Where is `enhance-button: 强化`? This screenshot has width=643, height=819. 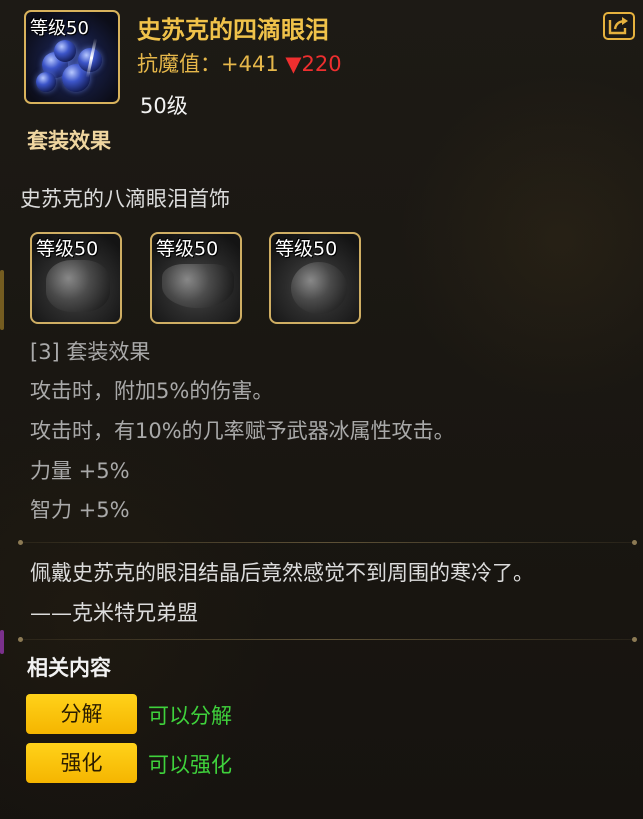
enhance-button: 强化 is located at coordinates (81, 763).